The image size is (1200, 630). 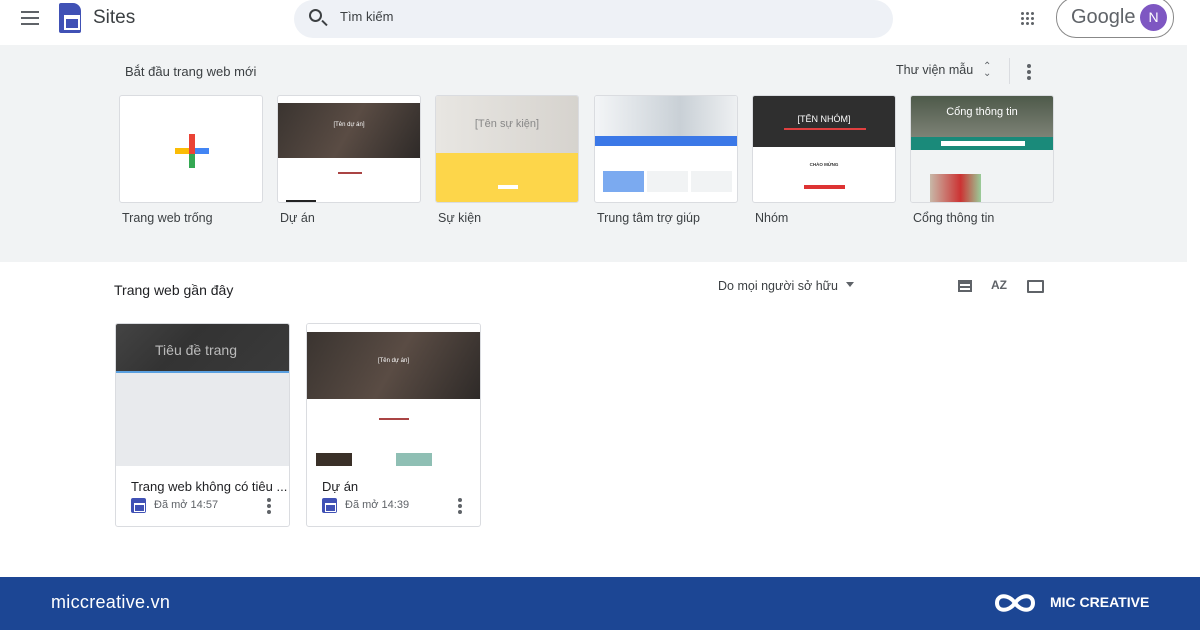 What do you see at coordinates (772, 218) in the screenshot?
I see `template-label: Nhóm` at bounding box center [772, 218].